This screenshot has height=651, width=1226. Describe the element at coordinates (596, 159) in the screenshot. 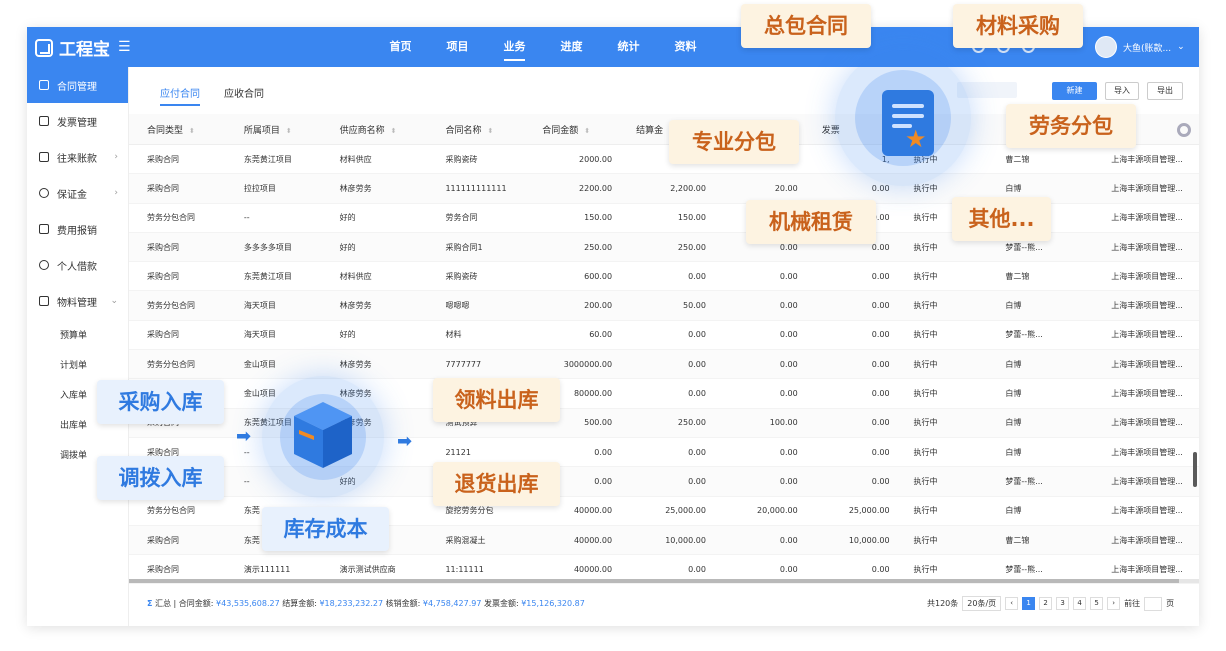

I see `table-cell: 2000.00` at that location.